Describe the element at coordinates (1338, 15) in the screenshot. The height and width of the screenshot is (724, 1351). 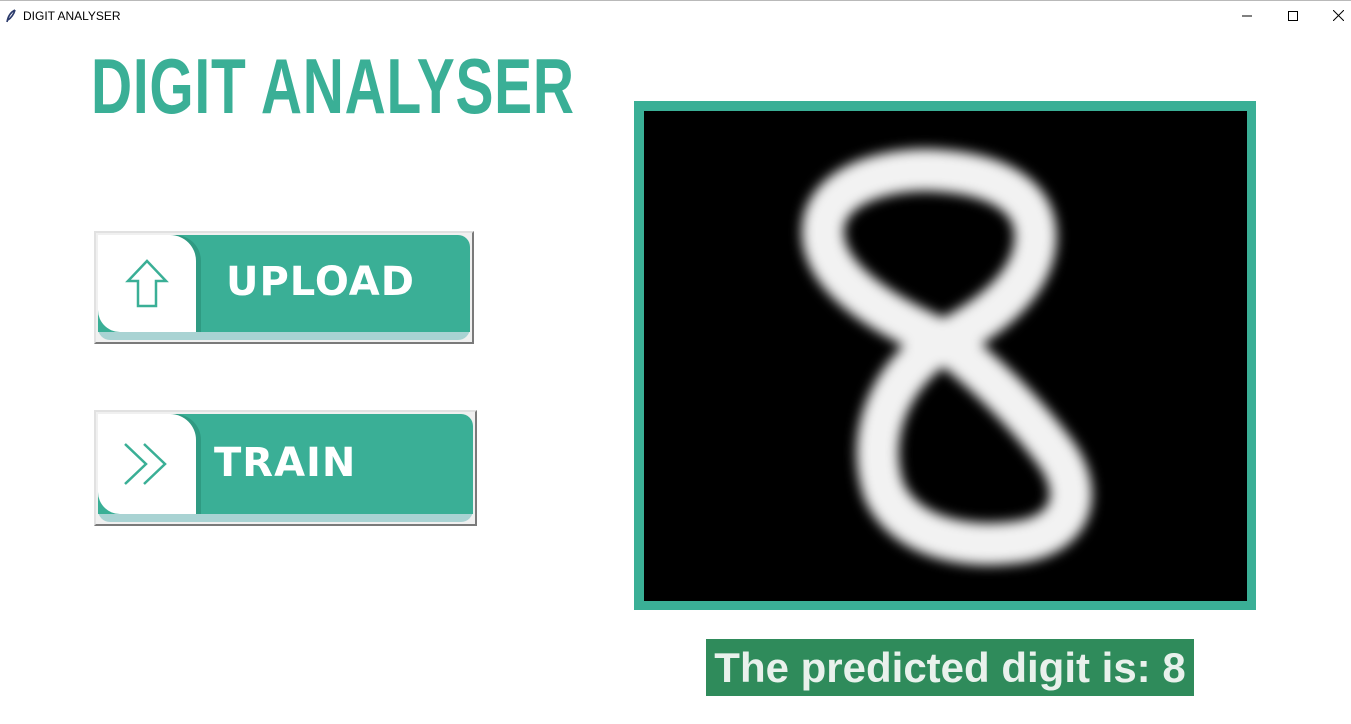
I see `close-icon` at that location.